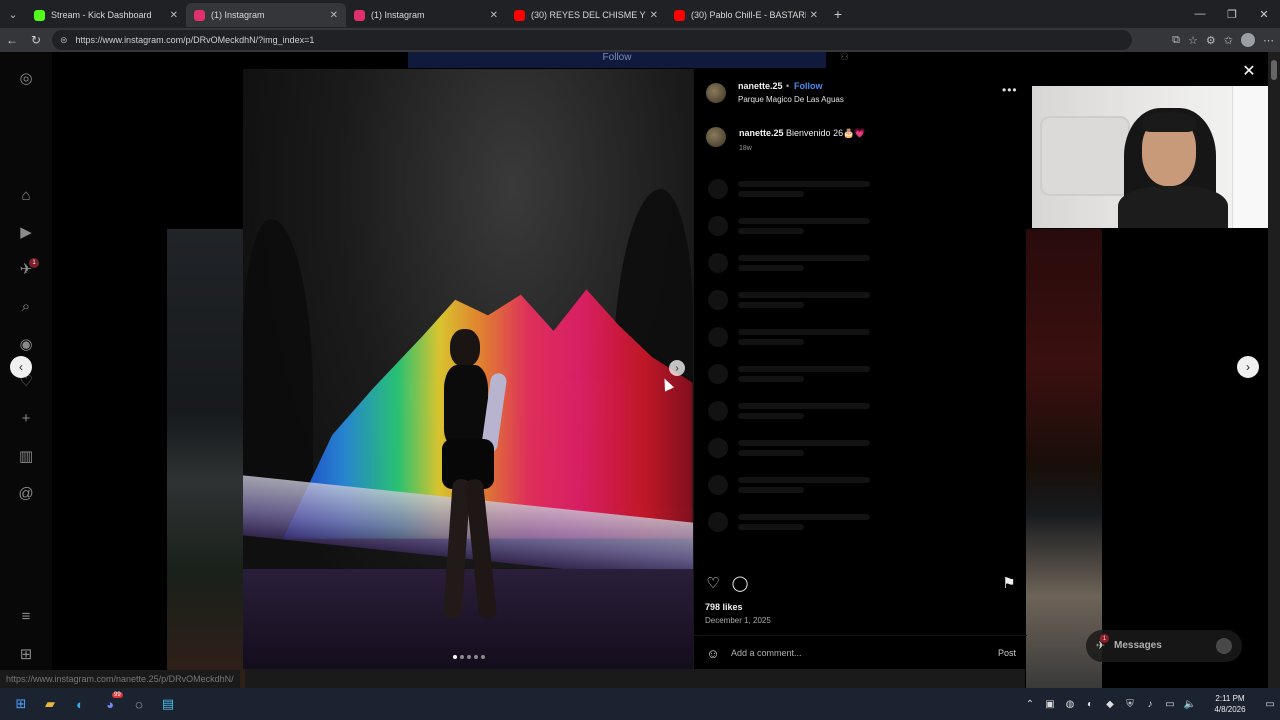 The width and height of the screenshot is (1280, 720). What do you see at coordinates (36, 40) in the screenshot?
I see `reload-button: ↻` at bounding box center [36, 40].